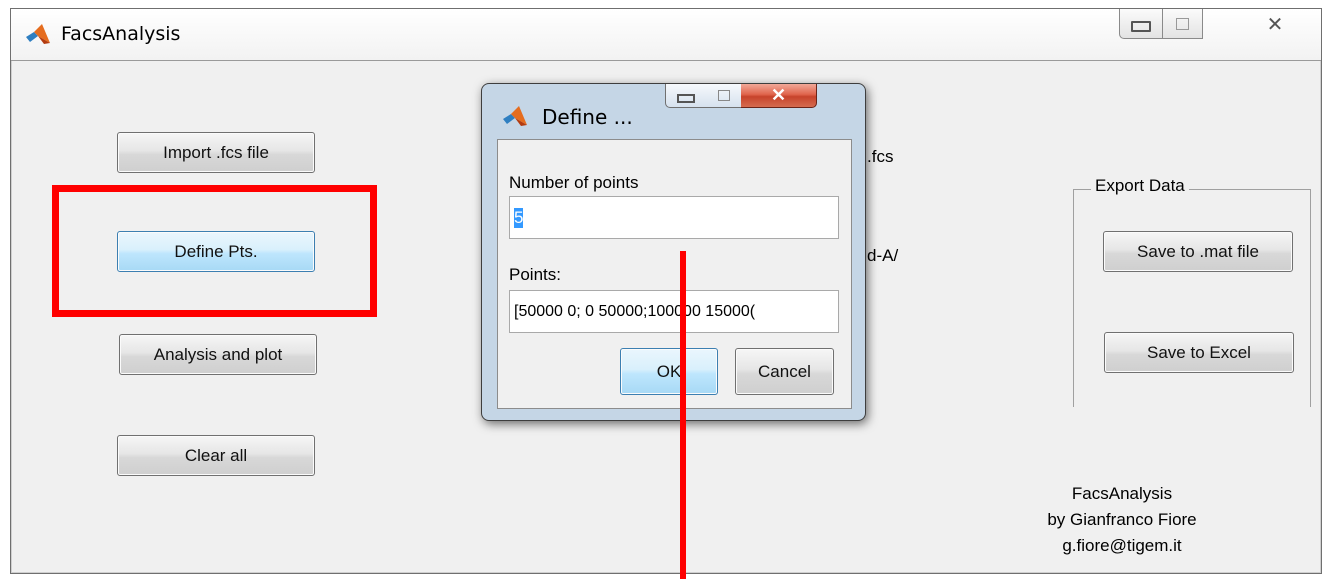 This screenshot has width=1328, height=579. I want to click on number-of-points-label: Number of points, so click(574, 182).